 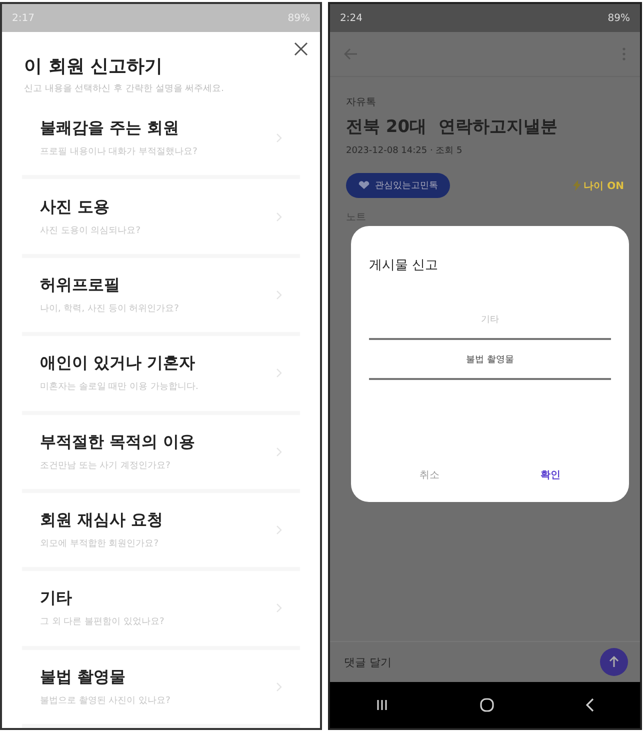 I want to click on age-status-label: 나이 ON, so click(x=598, y=185).